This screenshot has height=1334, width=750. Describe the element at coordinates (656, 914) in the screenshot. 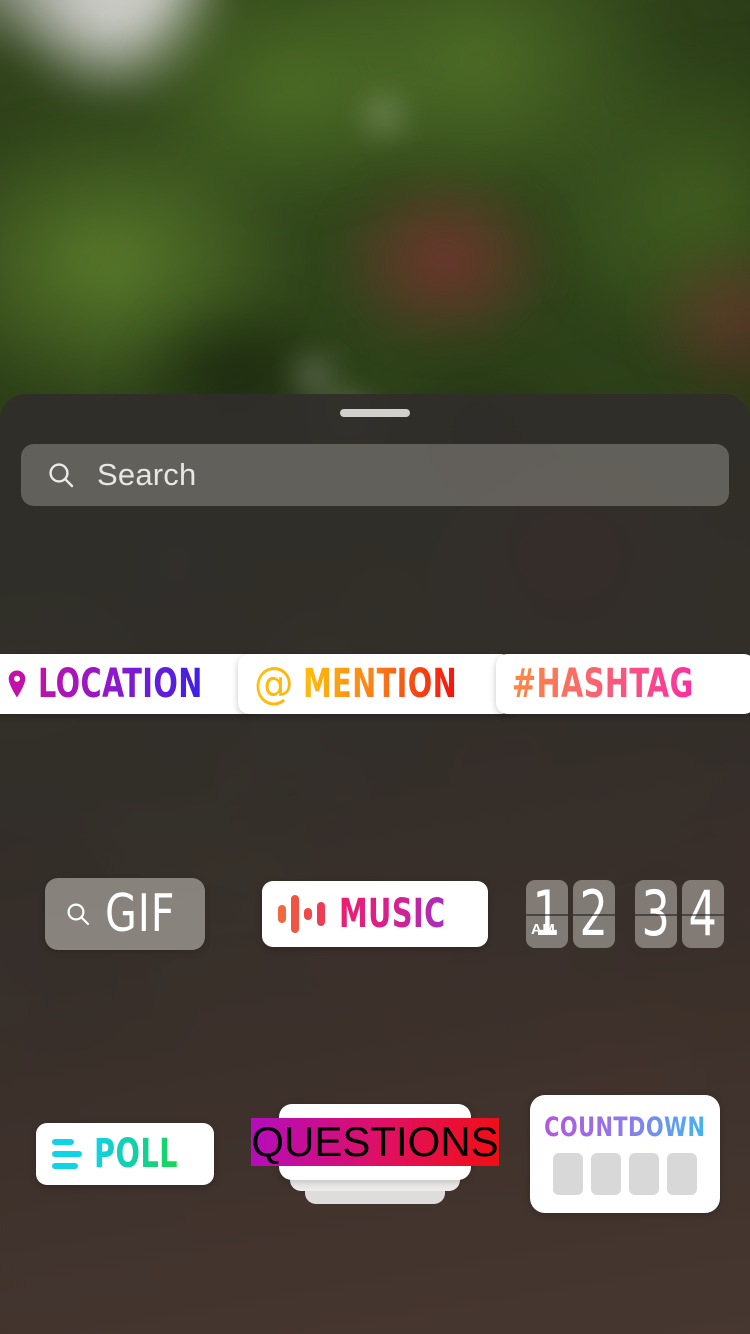

I see `clock-tile: 3` at that location.